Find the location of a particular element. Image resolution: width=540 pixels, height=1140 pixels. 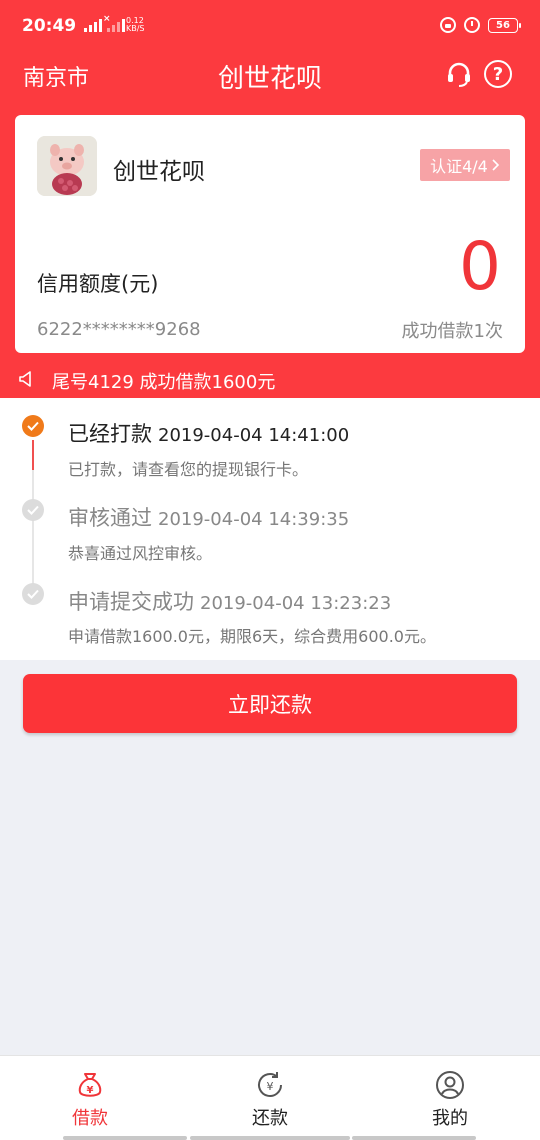

tab-borrow: ¥ 借款 is located at coordinates (90, 1098).